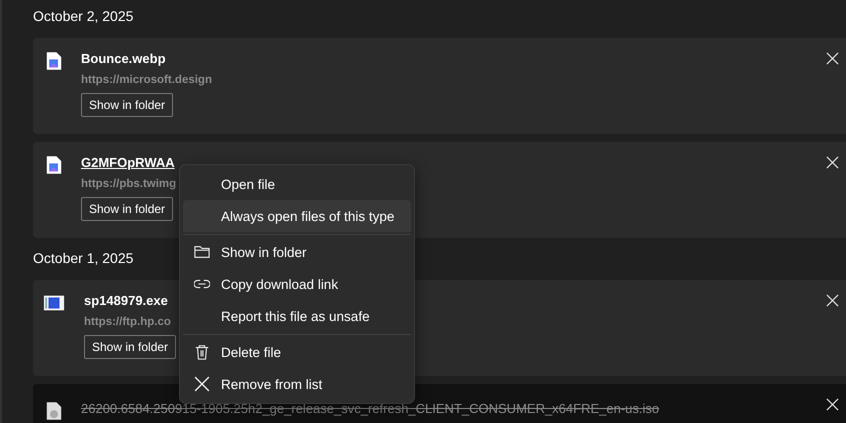 The width and height of the screenshot is (846, 423). Describe the element at coordinates (146, 80) in the screenshot. I see `file-source-url: https://microsoft.design` at that location.